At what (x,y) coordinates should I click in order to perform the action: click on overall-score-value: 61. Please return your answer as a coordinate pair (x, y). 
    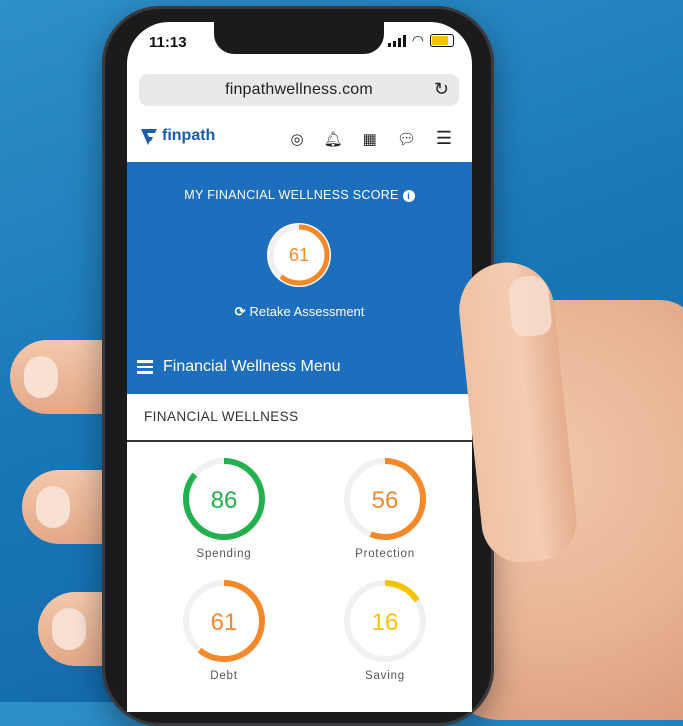
    Looking at the image, I should click on (299, 255).